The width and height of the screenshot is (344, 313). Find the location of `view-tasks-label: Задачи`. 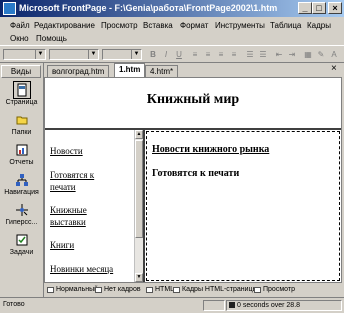

view-tasks-label: Задачи is located at coordinates (21, 252).